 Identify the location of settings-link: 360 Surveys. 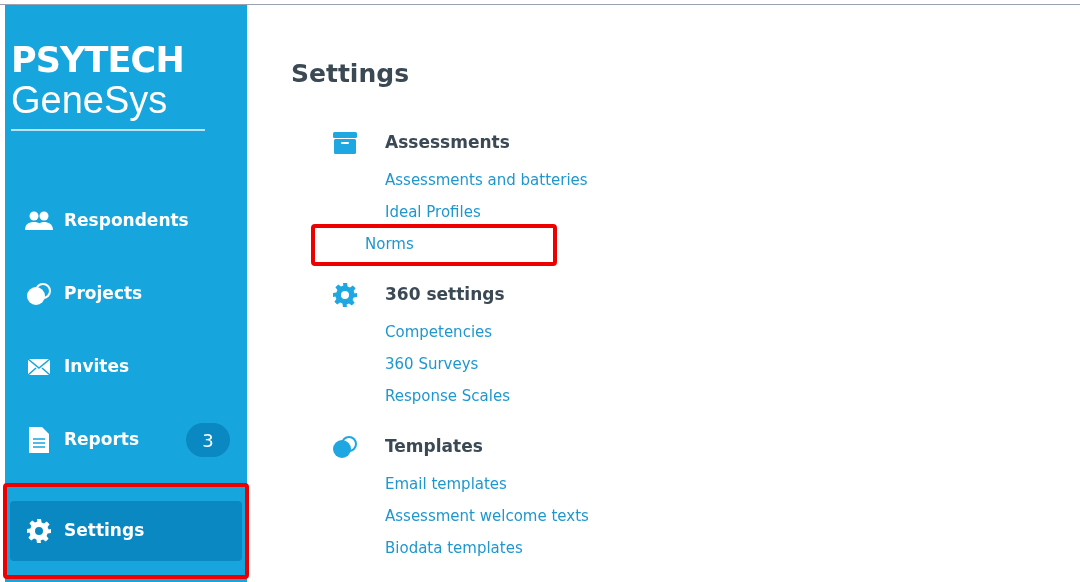
(432, 364).